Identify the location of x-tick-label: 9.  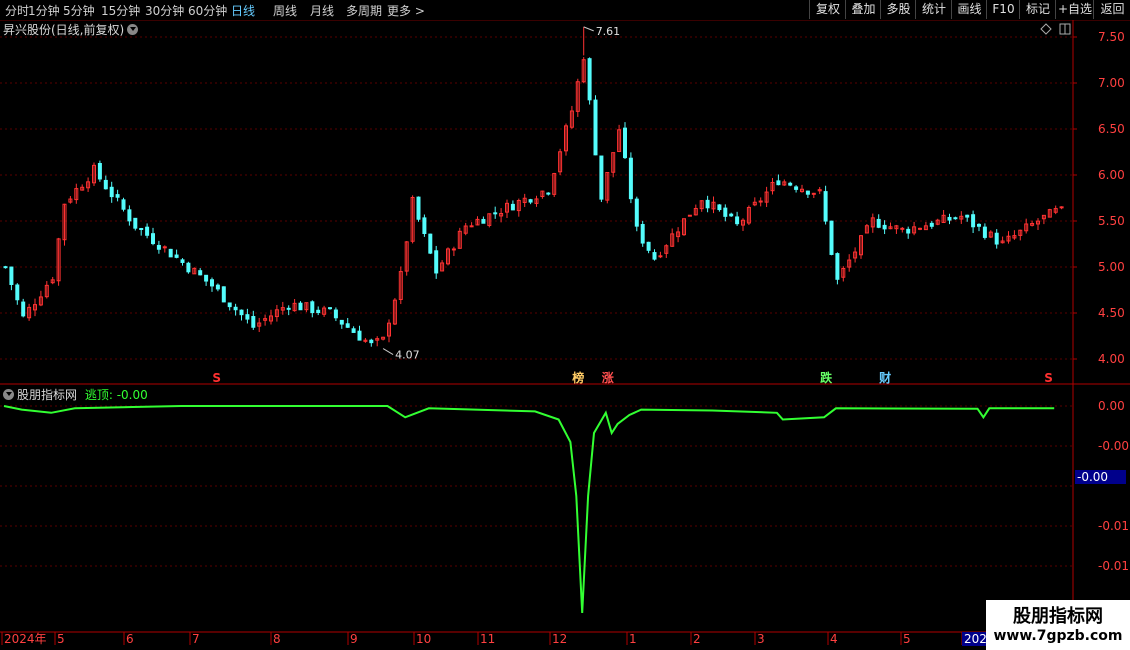
(354, 639).